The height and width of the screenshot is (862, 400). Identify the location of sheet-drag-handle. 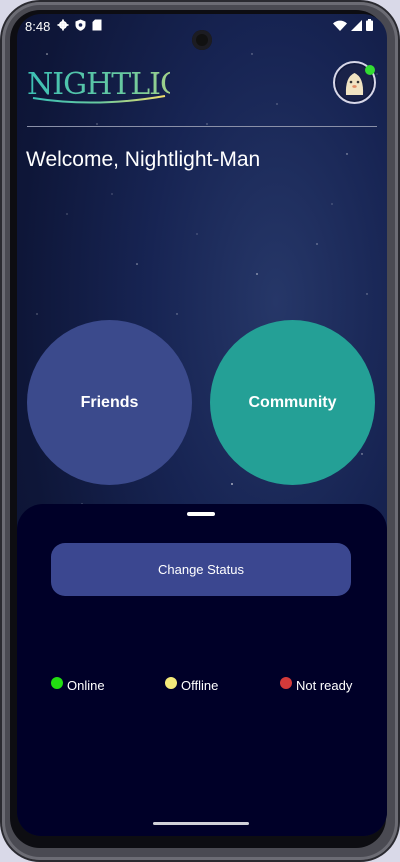
(201, 514).